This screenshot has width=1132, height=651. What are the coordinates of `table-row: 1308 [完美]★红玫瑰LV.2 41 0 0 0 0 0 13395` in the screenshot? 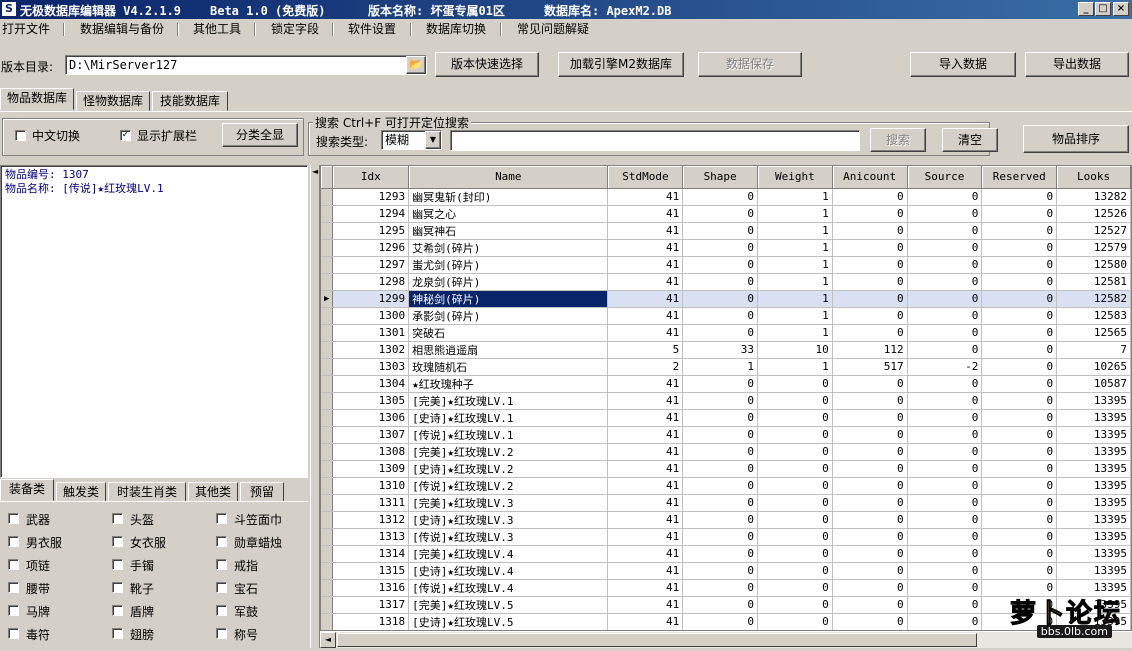 It's located at (726, 452).